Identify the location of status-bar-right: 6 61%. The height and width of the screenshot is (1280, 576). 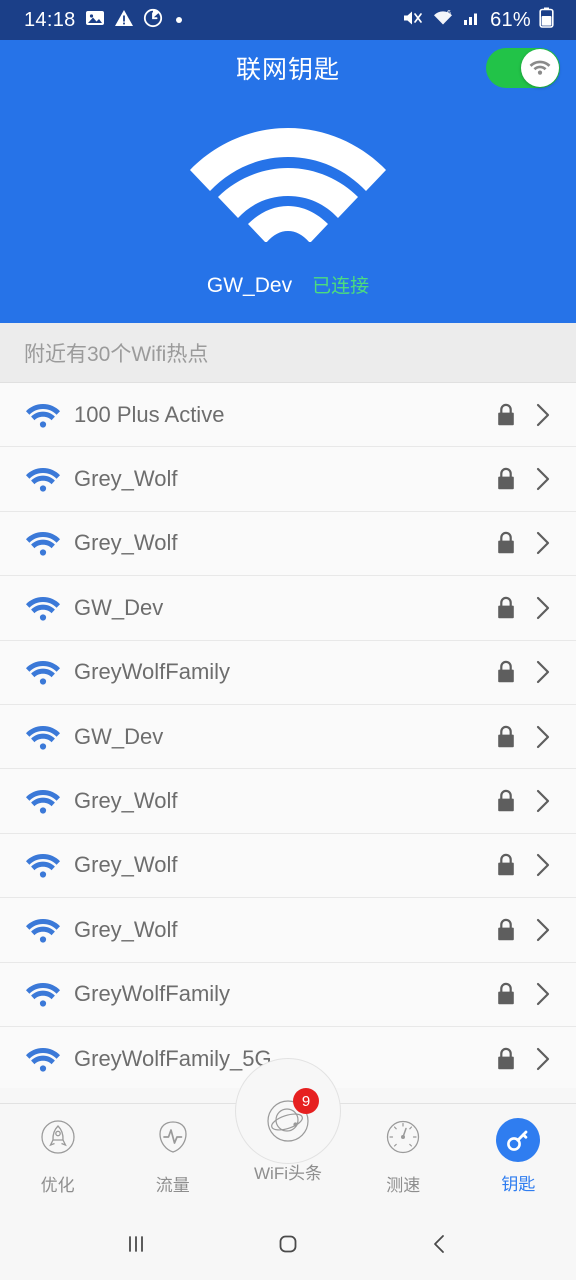
(478, 20).